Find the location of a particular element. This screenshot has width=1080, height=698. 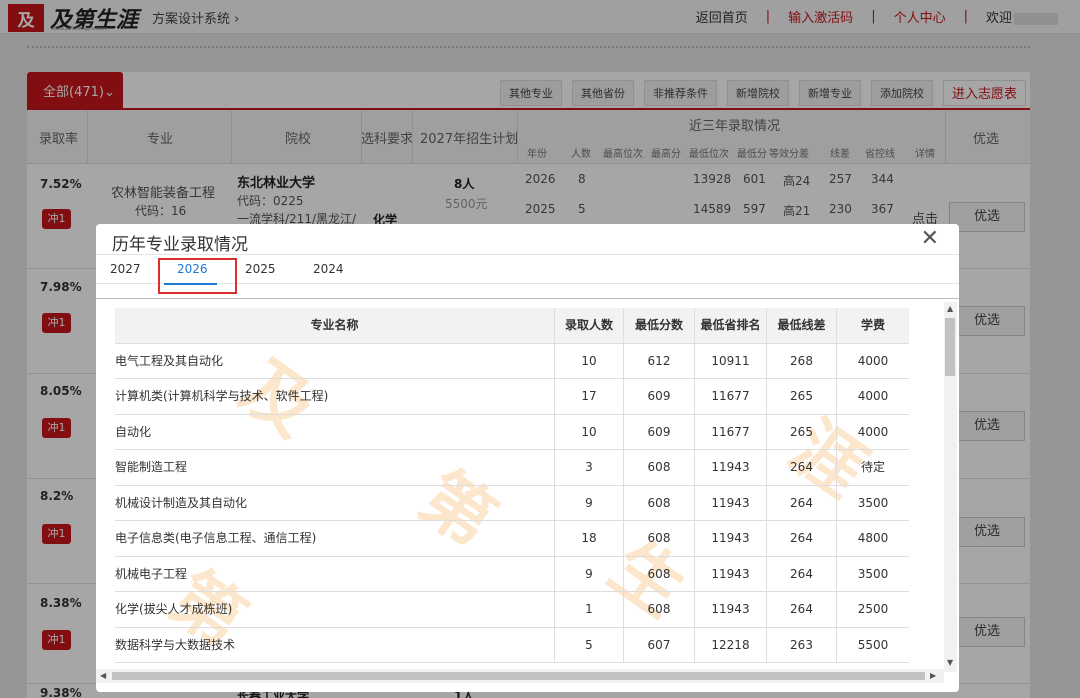

scroll-right-icon: ▶ is located at coordinates (933, 675).